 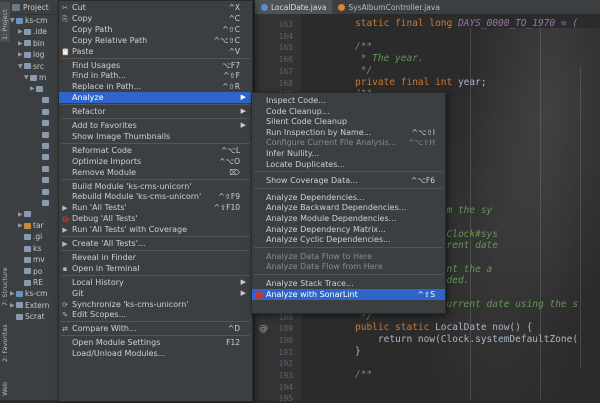 I want to click on tree-item: ▶ ks-cm, so click(x=36, y=293).